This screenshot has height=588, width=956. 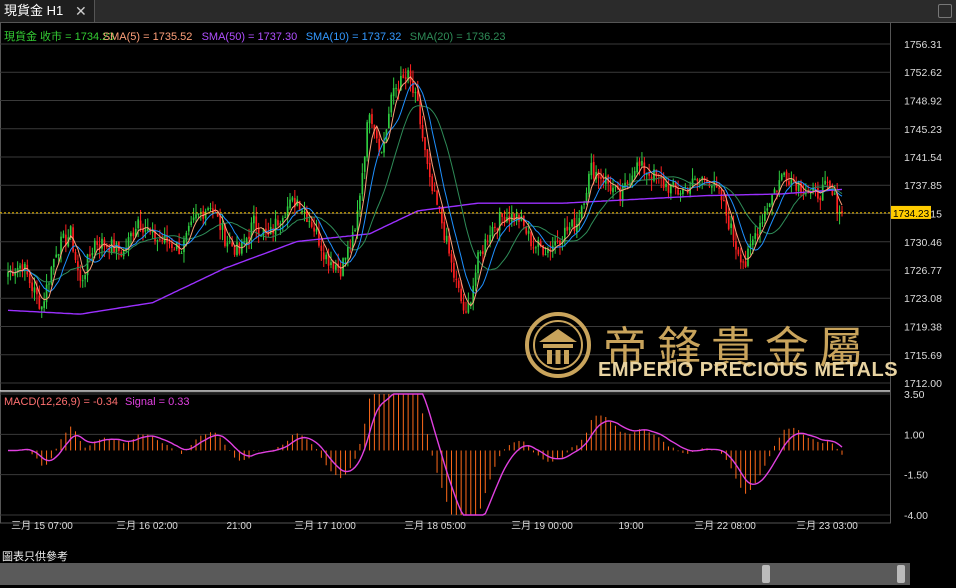 What do you see at coordinates (766, 574) in the screenshot?
I see `scroll-handle-left` at bounding box center [766, 574].